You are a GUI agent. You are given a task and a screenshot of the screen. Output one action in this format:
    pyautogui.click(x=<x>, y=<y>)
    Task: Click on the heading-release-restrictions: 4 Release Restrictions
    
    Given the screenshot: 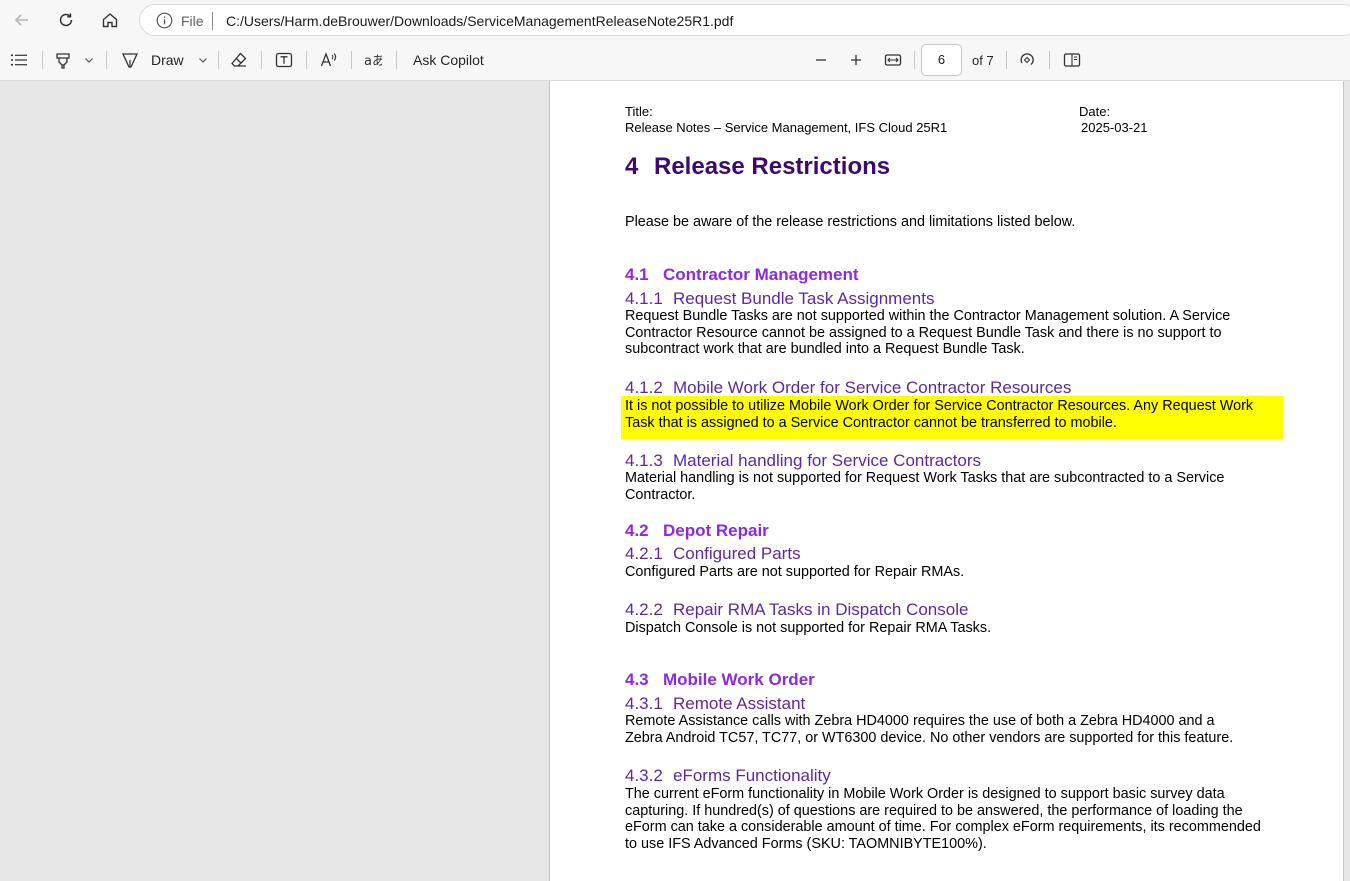 What is the action you would take?
    pyautogui.click(x=757, y=167)
    